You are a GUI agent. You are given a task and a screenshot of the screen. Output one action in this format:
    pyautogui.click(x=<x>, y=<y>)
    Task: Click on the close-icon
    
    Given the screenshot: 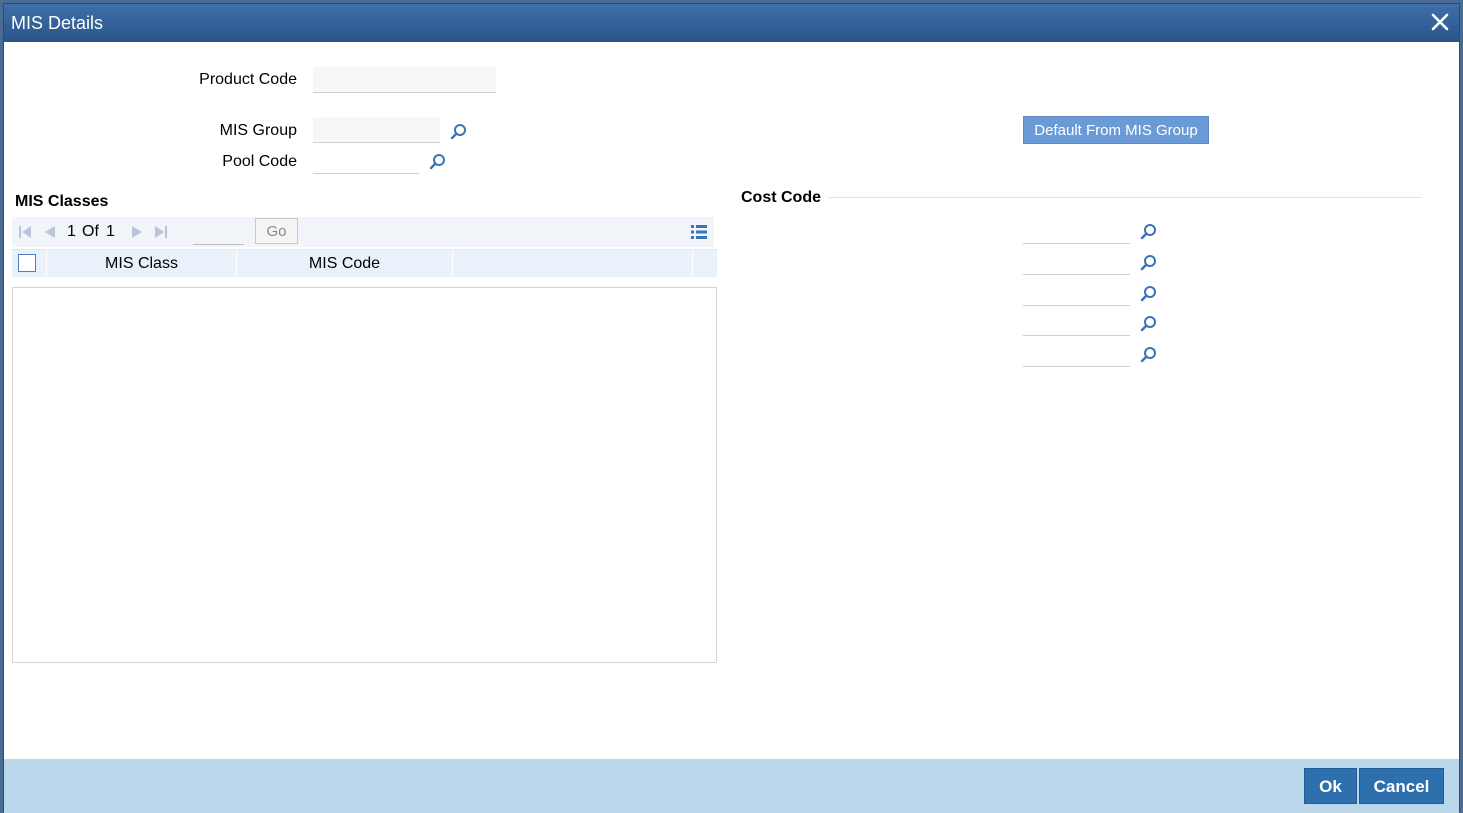 What is the action you would take?
    pyautogui.click(x=1440, y=22)
    